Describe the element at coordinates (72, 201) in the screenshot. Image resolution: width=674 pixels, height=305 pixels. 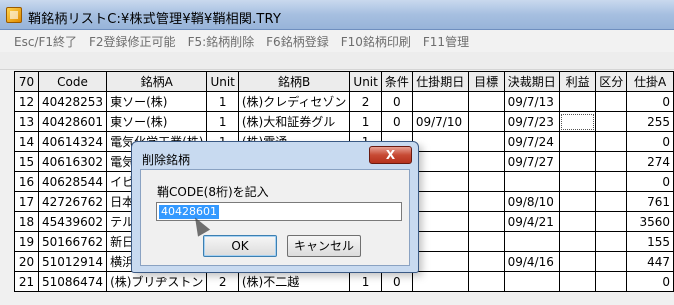
I see `cell-code: 42726762` at that location.